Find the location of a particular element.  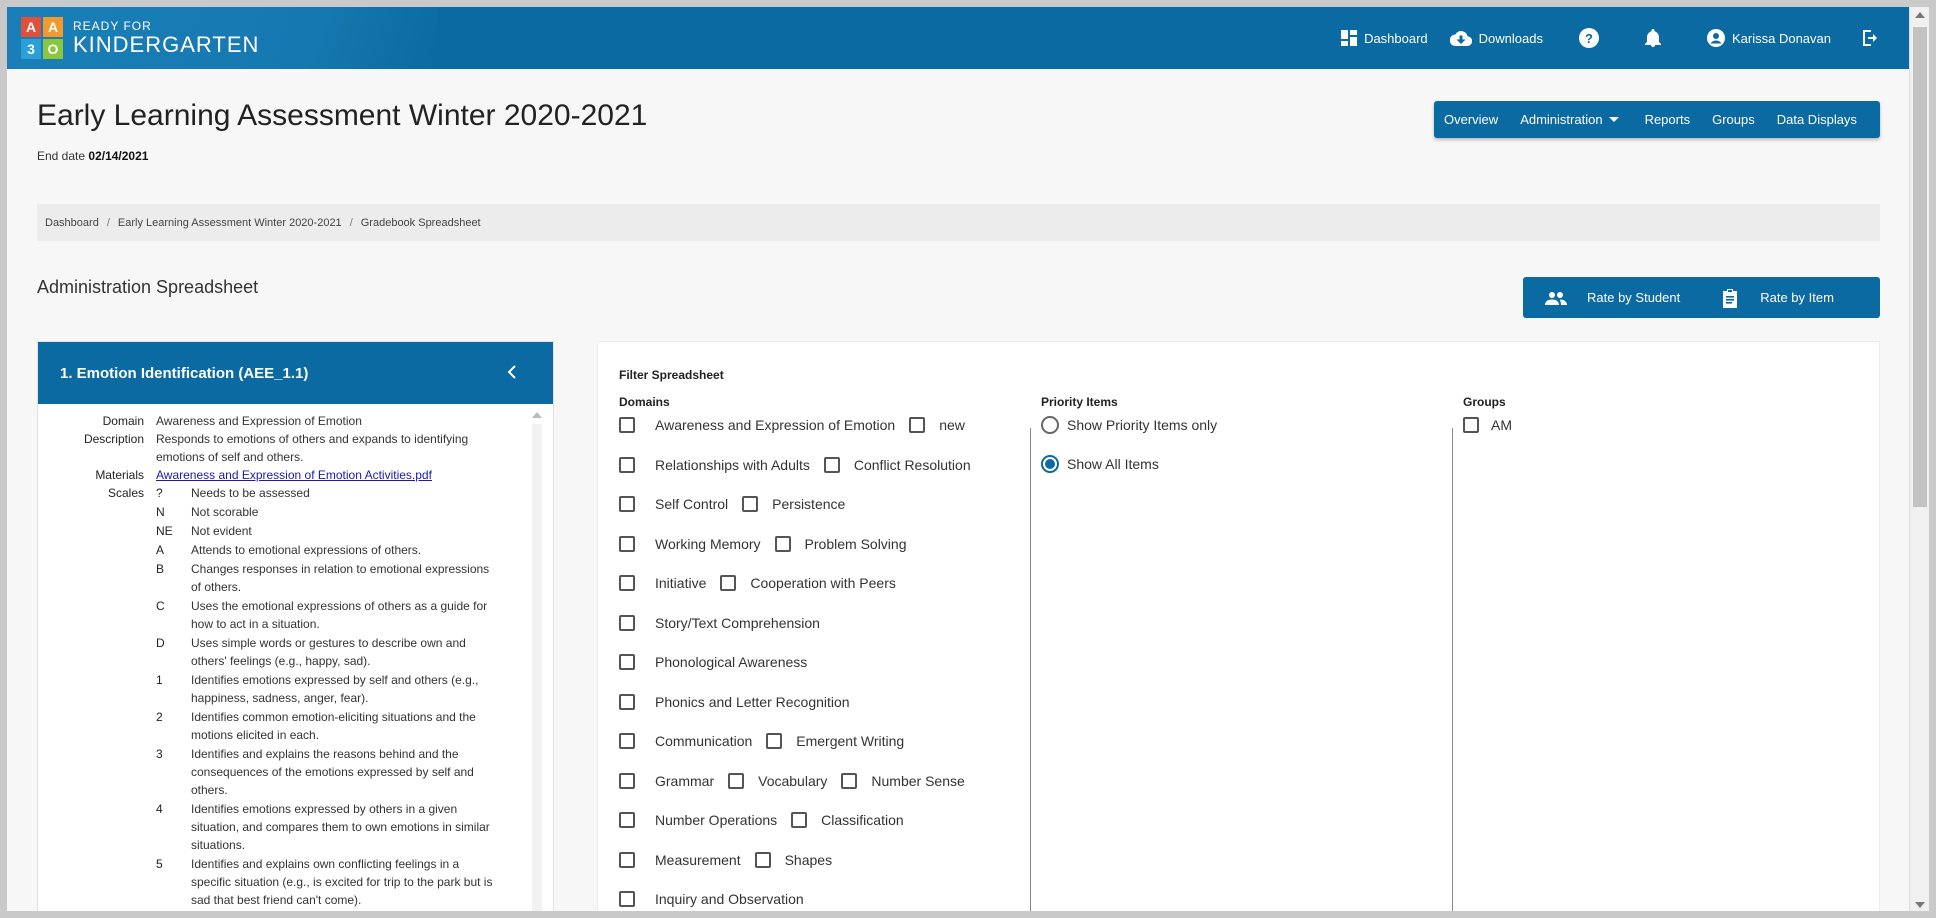

logout-button is located at coordinates (1870, 38).